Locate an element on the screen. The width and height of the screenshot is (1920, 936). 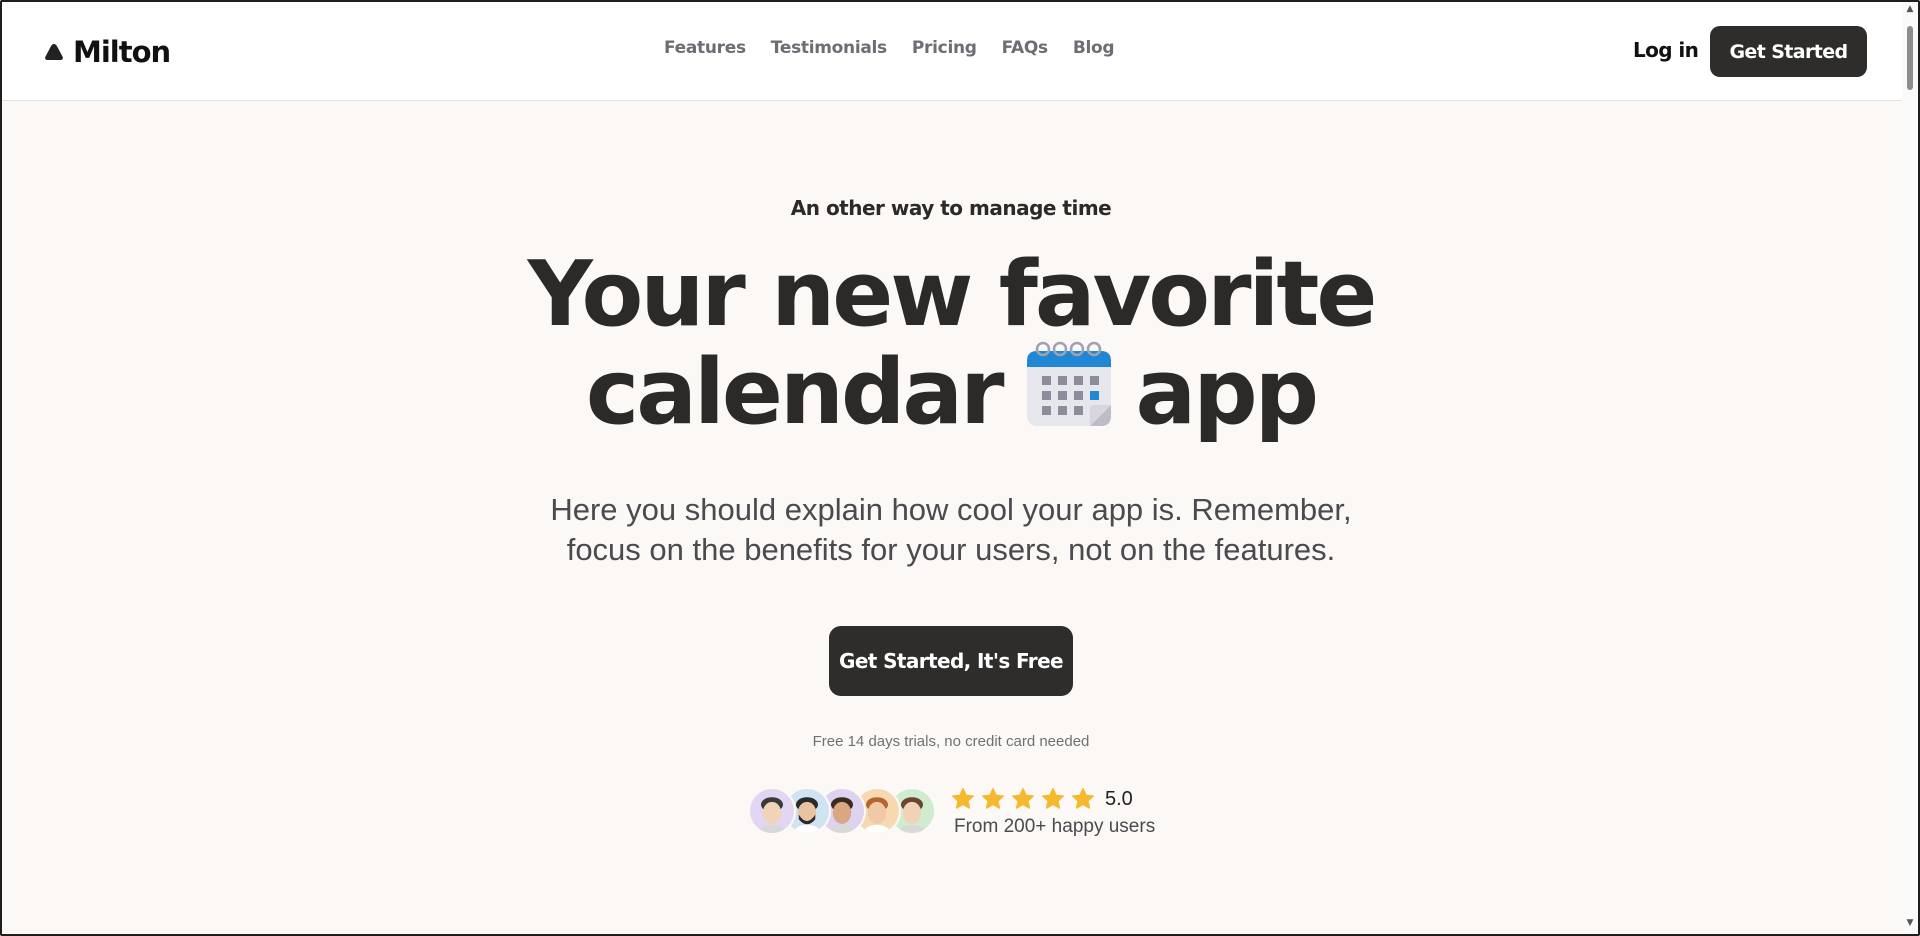
scroll-down-arrow-icon: ▼ is located at coordinates (1910, 923).